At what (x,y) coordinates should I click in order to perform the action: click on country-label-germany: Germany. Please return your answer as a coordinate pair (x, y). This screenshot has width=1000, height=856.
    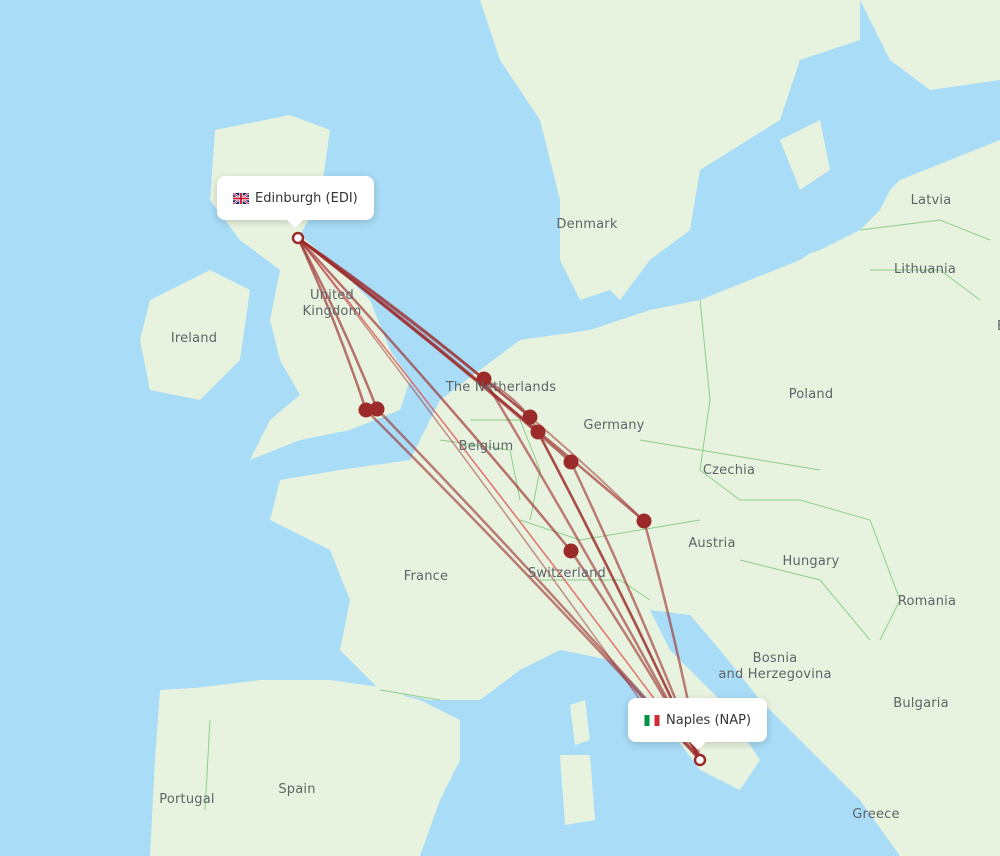
    Looking at the image, I should click on (614, 425).